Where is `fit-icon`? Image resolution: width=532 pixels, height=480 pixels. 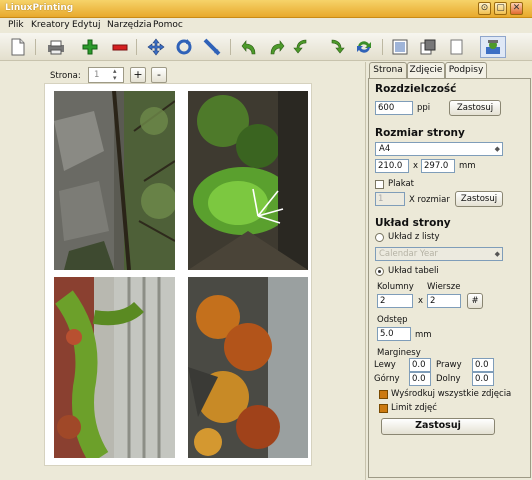
fit-icon is located at coordinates (428, 47).